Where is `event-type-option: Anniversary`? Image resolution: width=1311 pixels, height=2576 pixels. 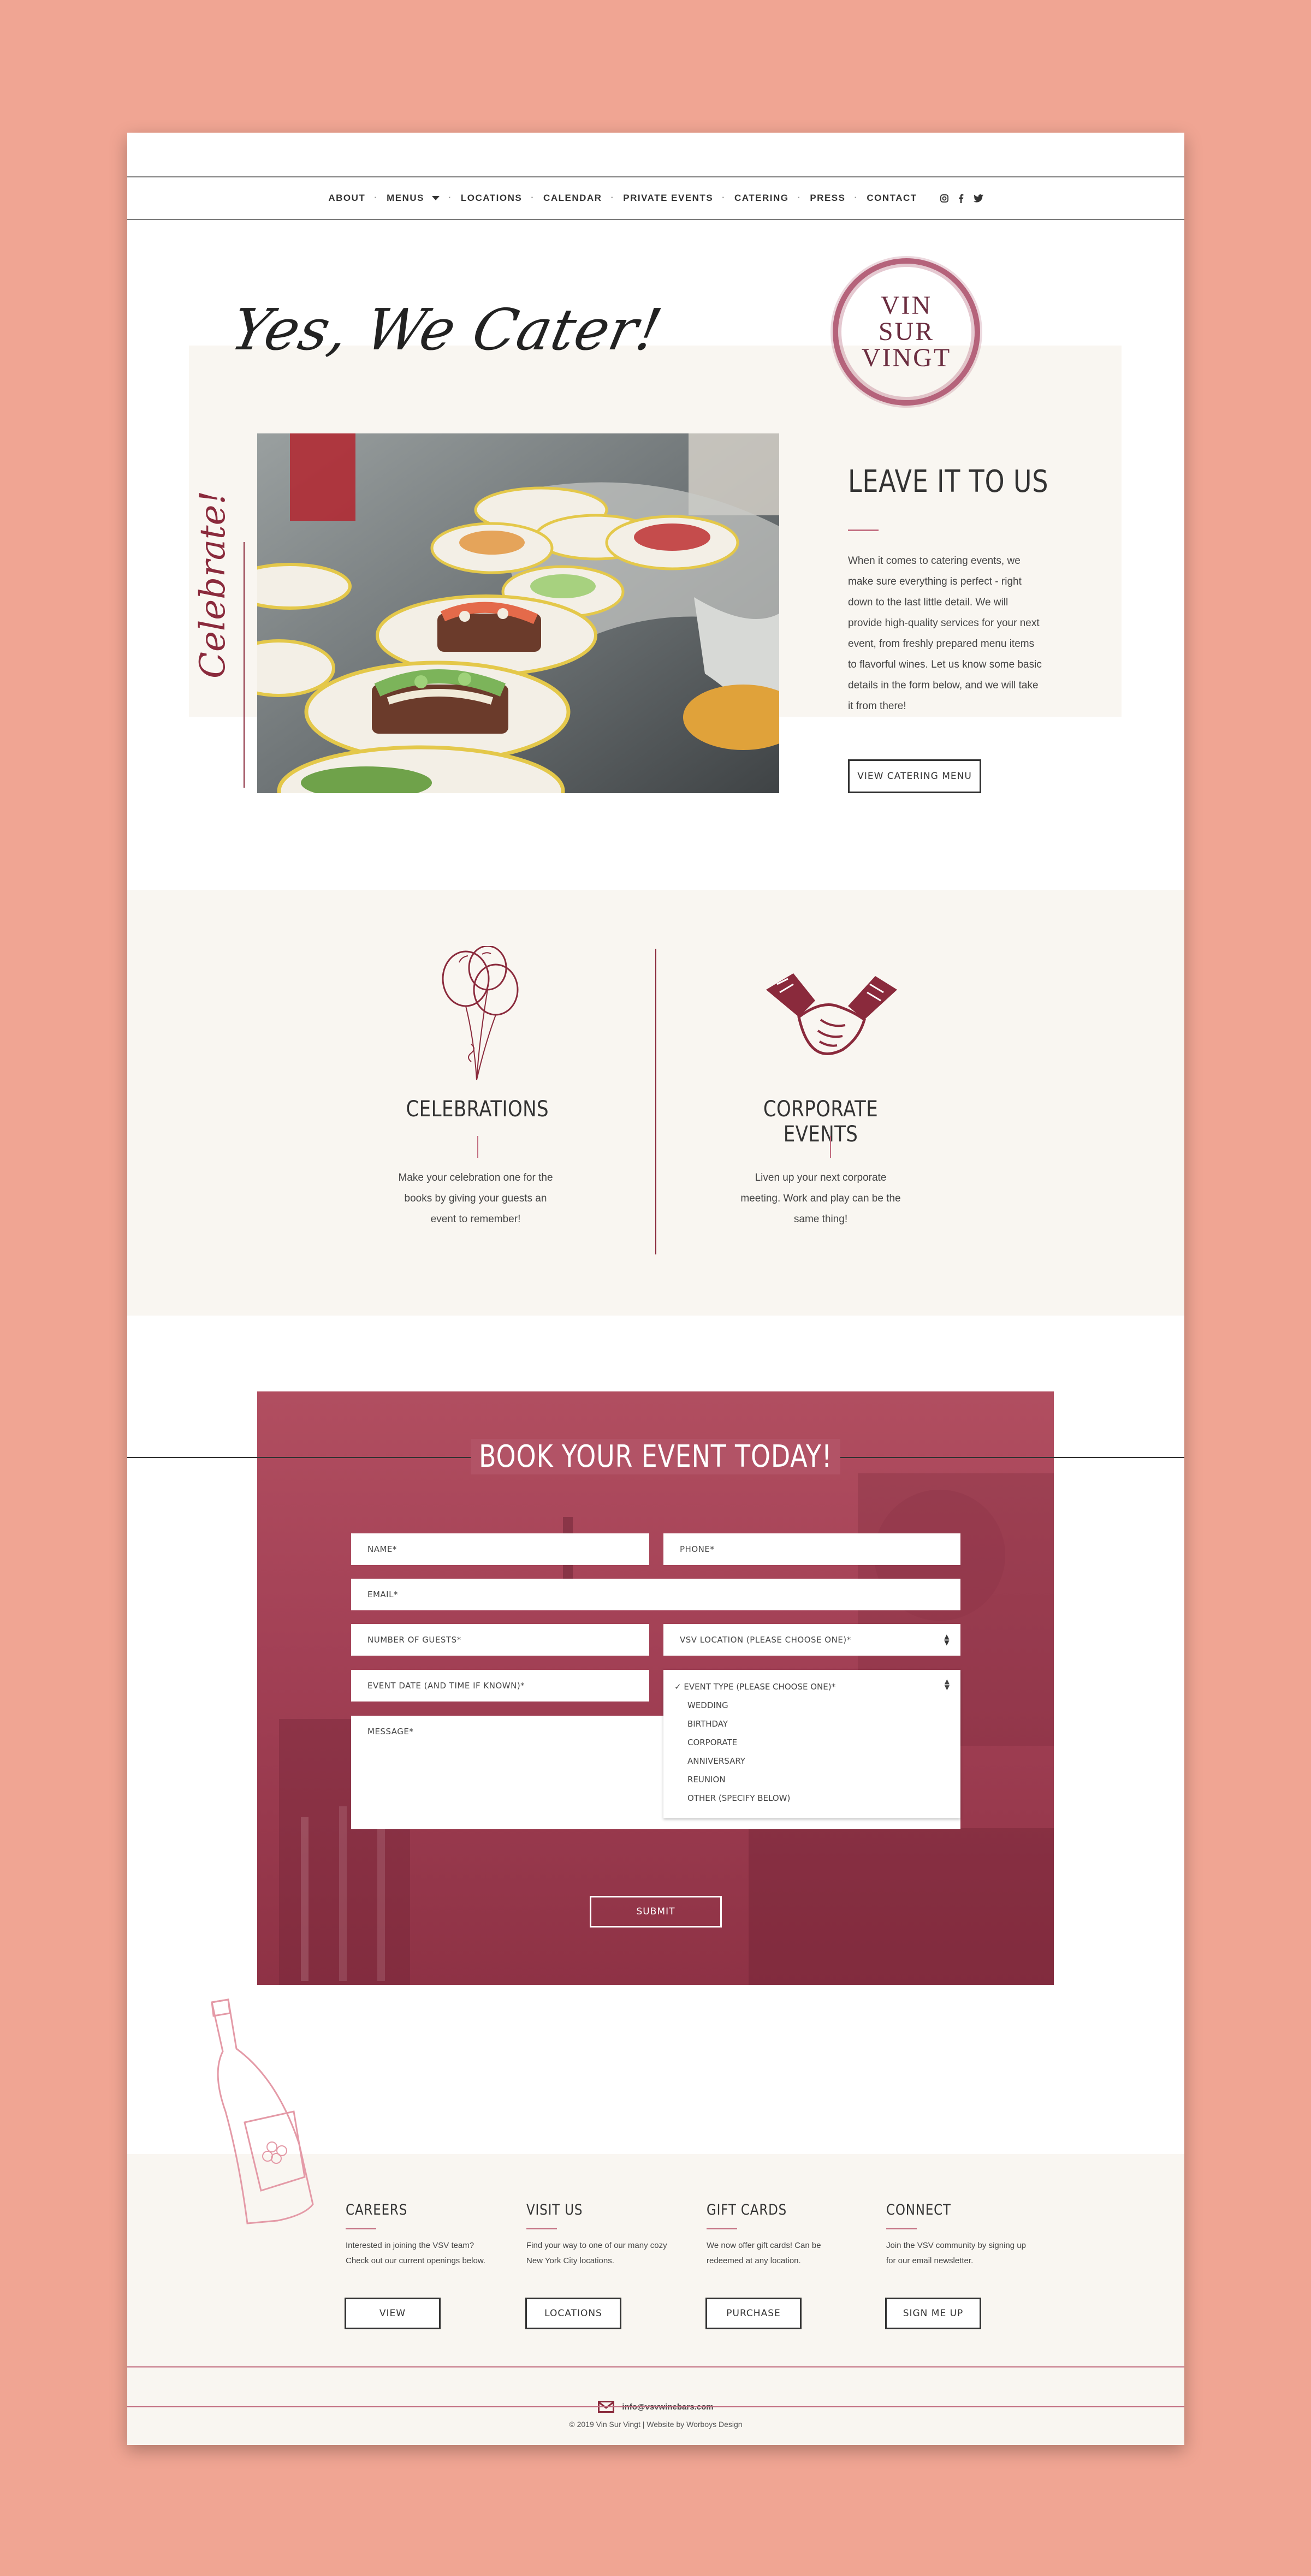
event-type-option: Anniversary is located at coordinates (817, 1761).